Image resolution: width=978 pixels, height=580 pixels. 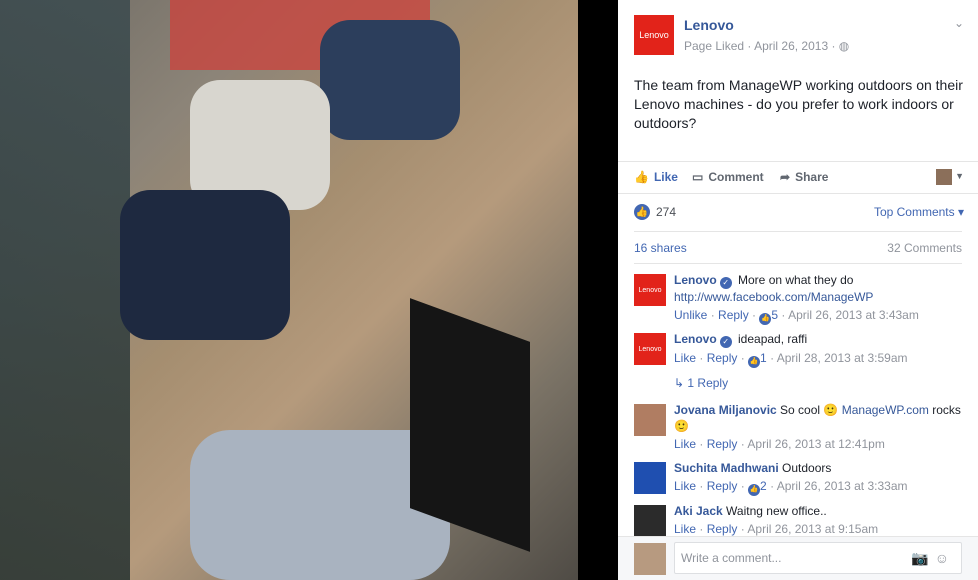 I want to click on action-bar: 👍 Like ▭ Comment ➦ Share ▼, so click(x=798, y=177).